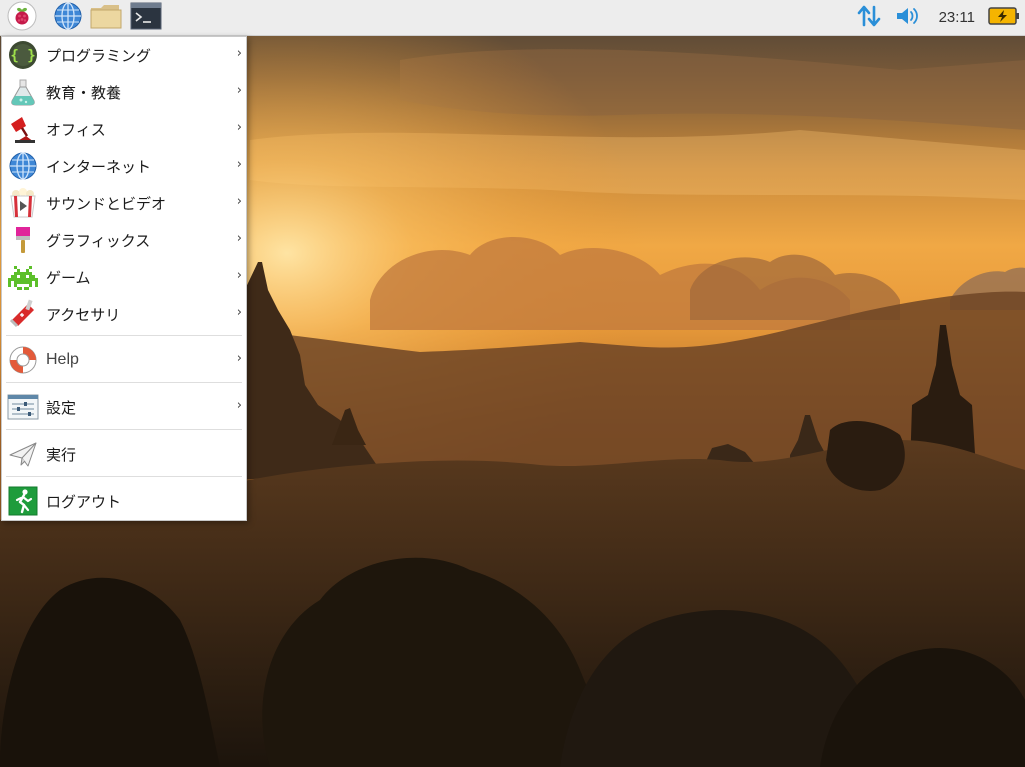 The height and width of the screenshot is (767, 1025). Describe the element at coordinates (124, 454) in the screenshot. I see `menu-item-run: 実行` at that location.